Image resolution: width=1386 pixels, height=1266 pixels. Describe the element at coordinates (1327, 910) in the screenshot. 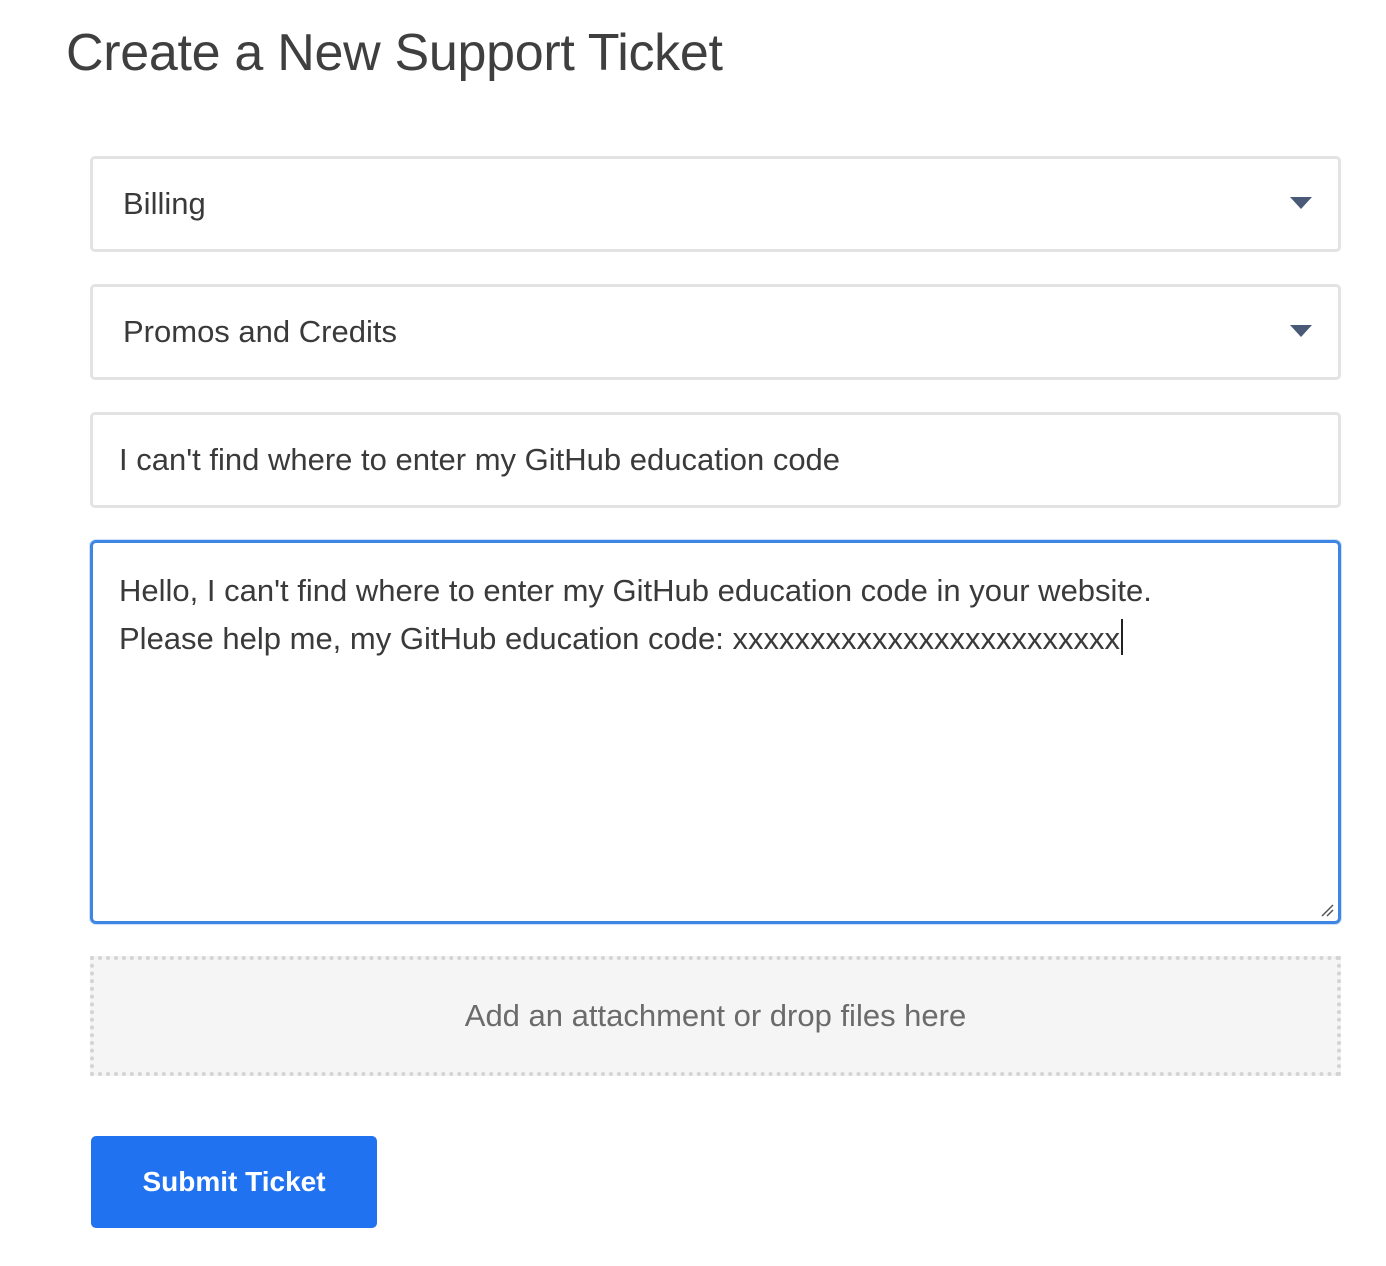

I see `resize-handle-icon` at that location.